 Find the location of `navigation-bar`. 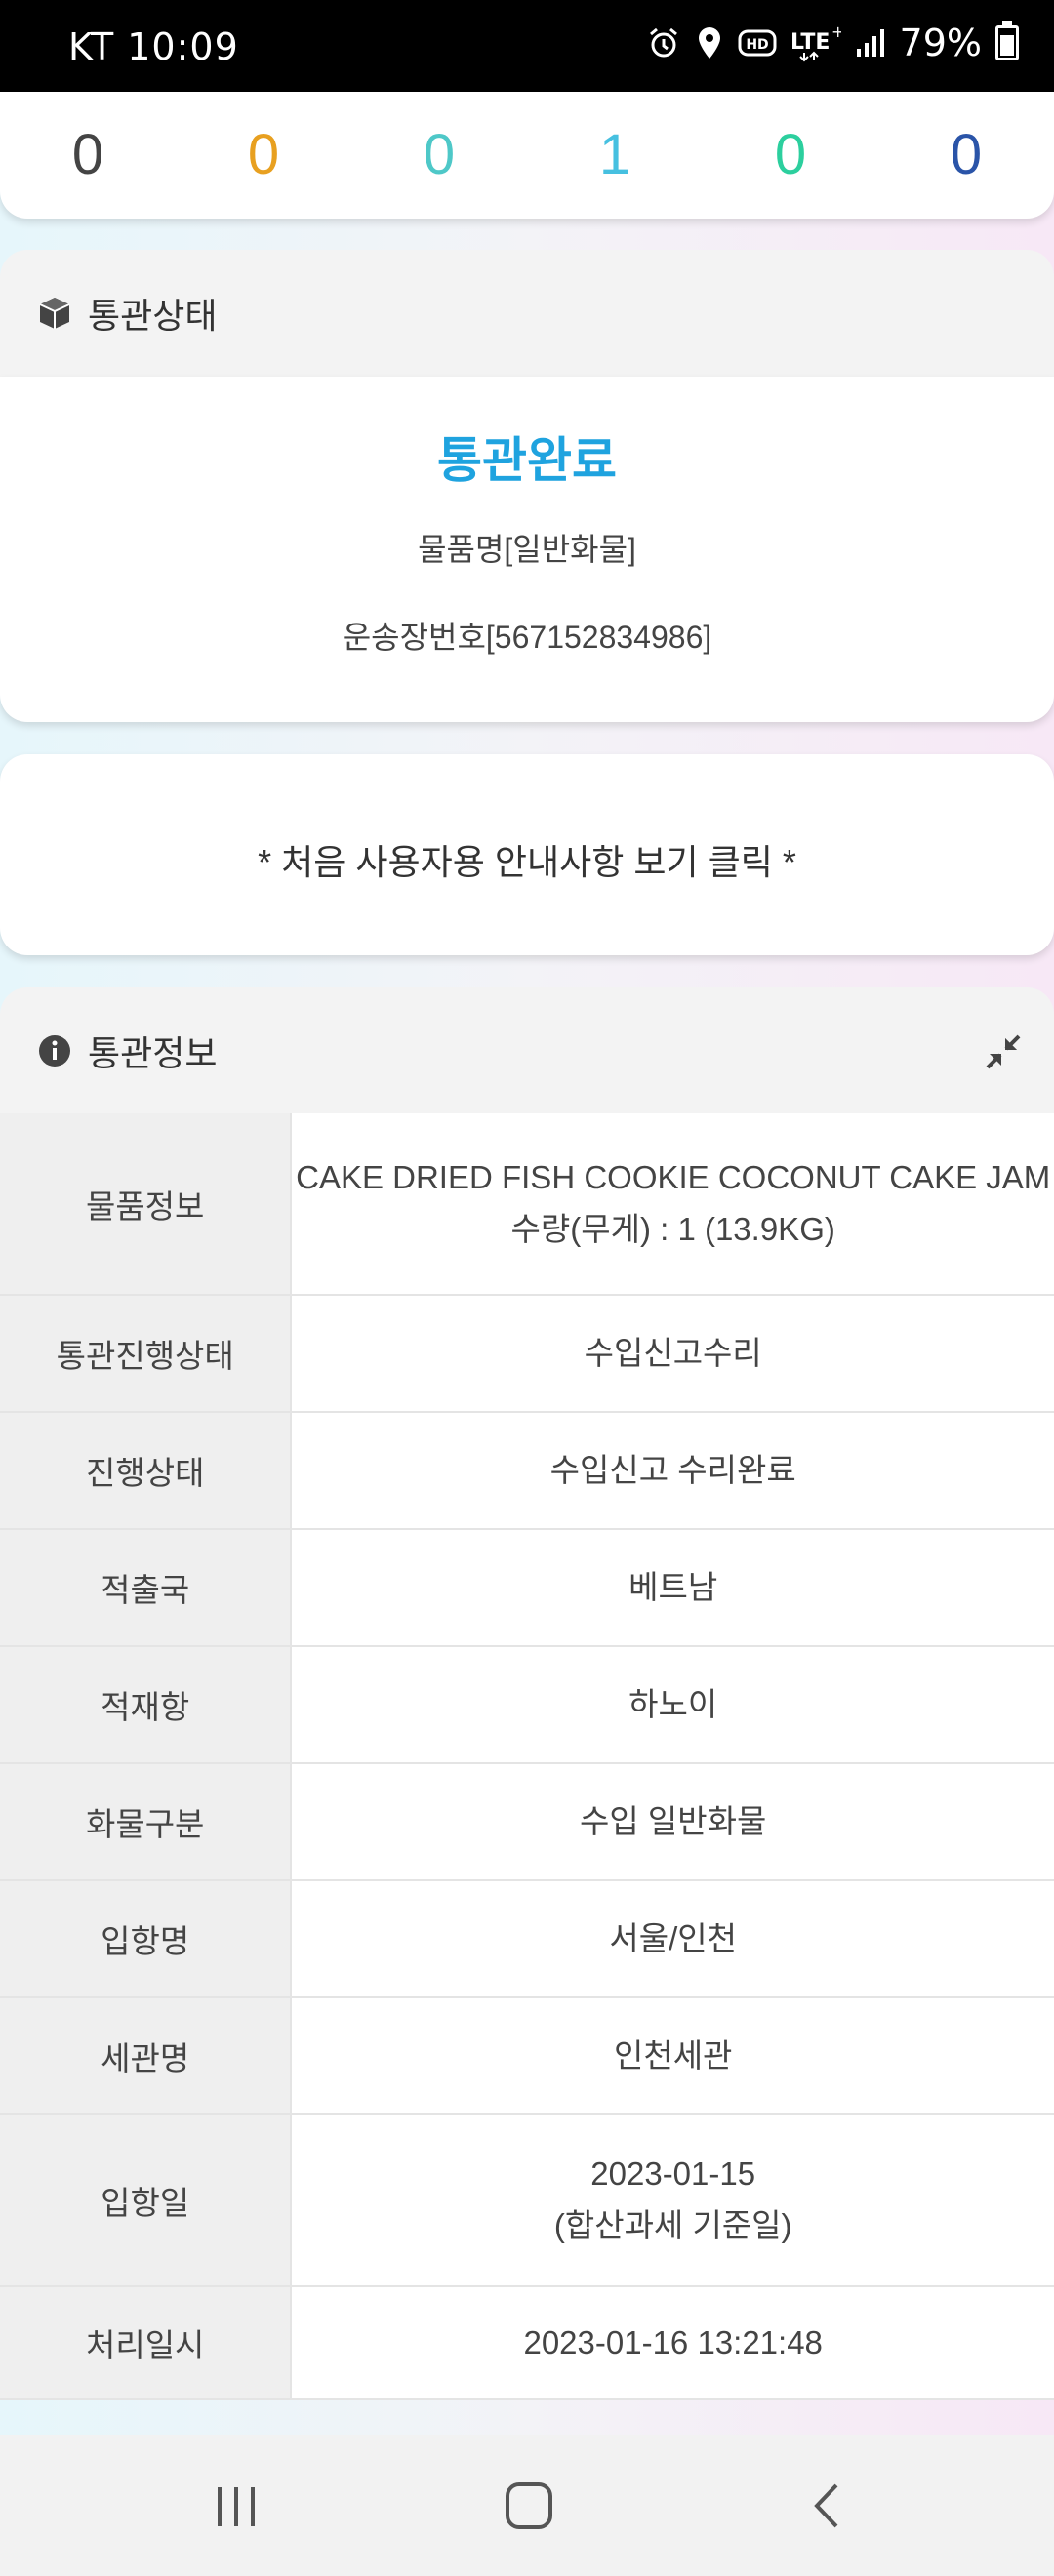

navigation-bar is located at coordinates (527, 2505).